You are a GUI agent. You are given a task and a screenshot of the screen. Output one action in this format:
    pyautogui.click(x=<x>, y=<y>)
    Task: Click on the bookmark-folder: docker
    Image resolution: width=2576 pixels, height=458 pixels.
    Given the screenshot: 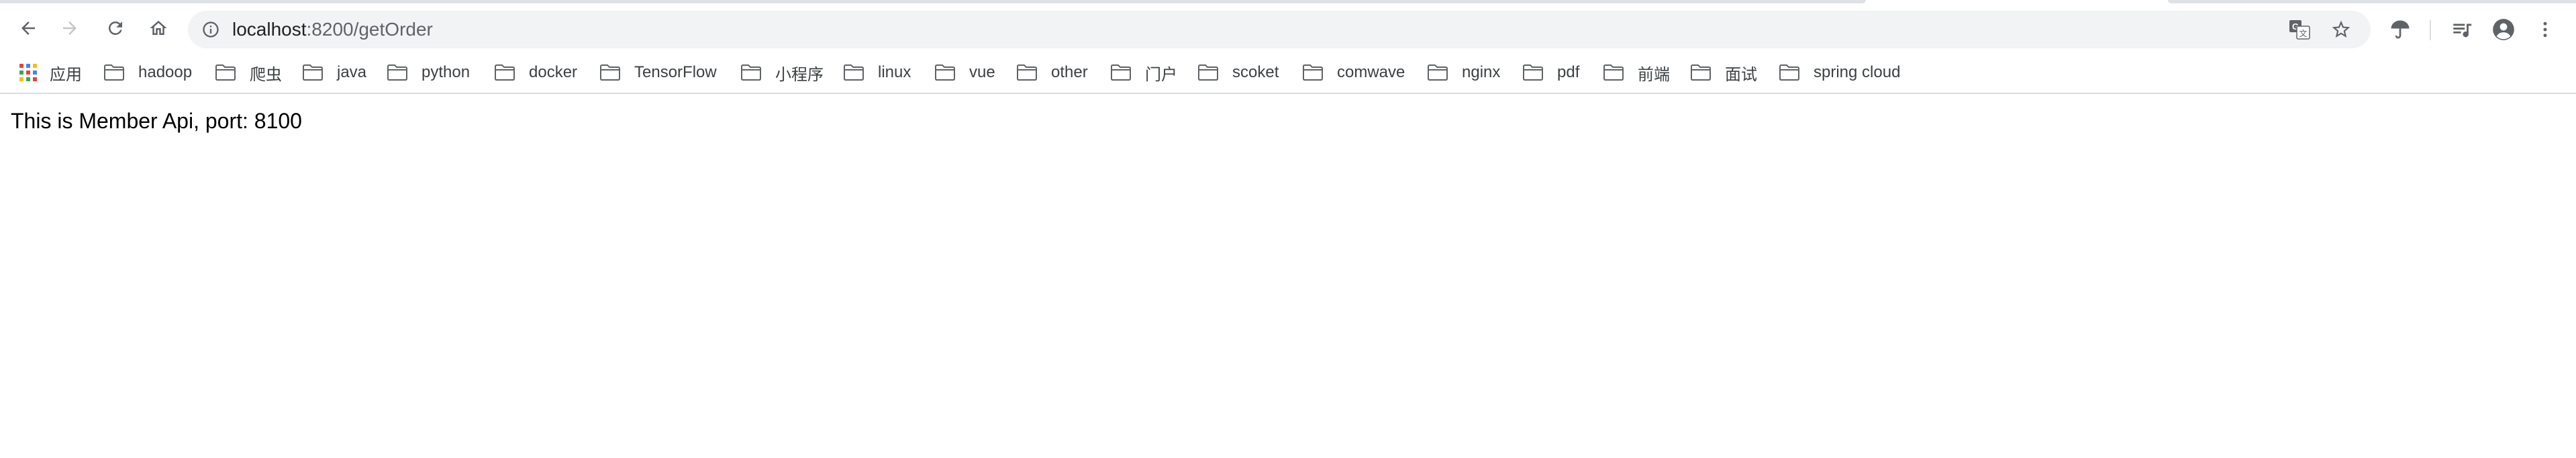 What is the action you would take?
    pyautogui.click(x=535, y=72)
    